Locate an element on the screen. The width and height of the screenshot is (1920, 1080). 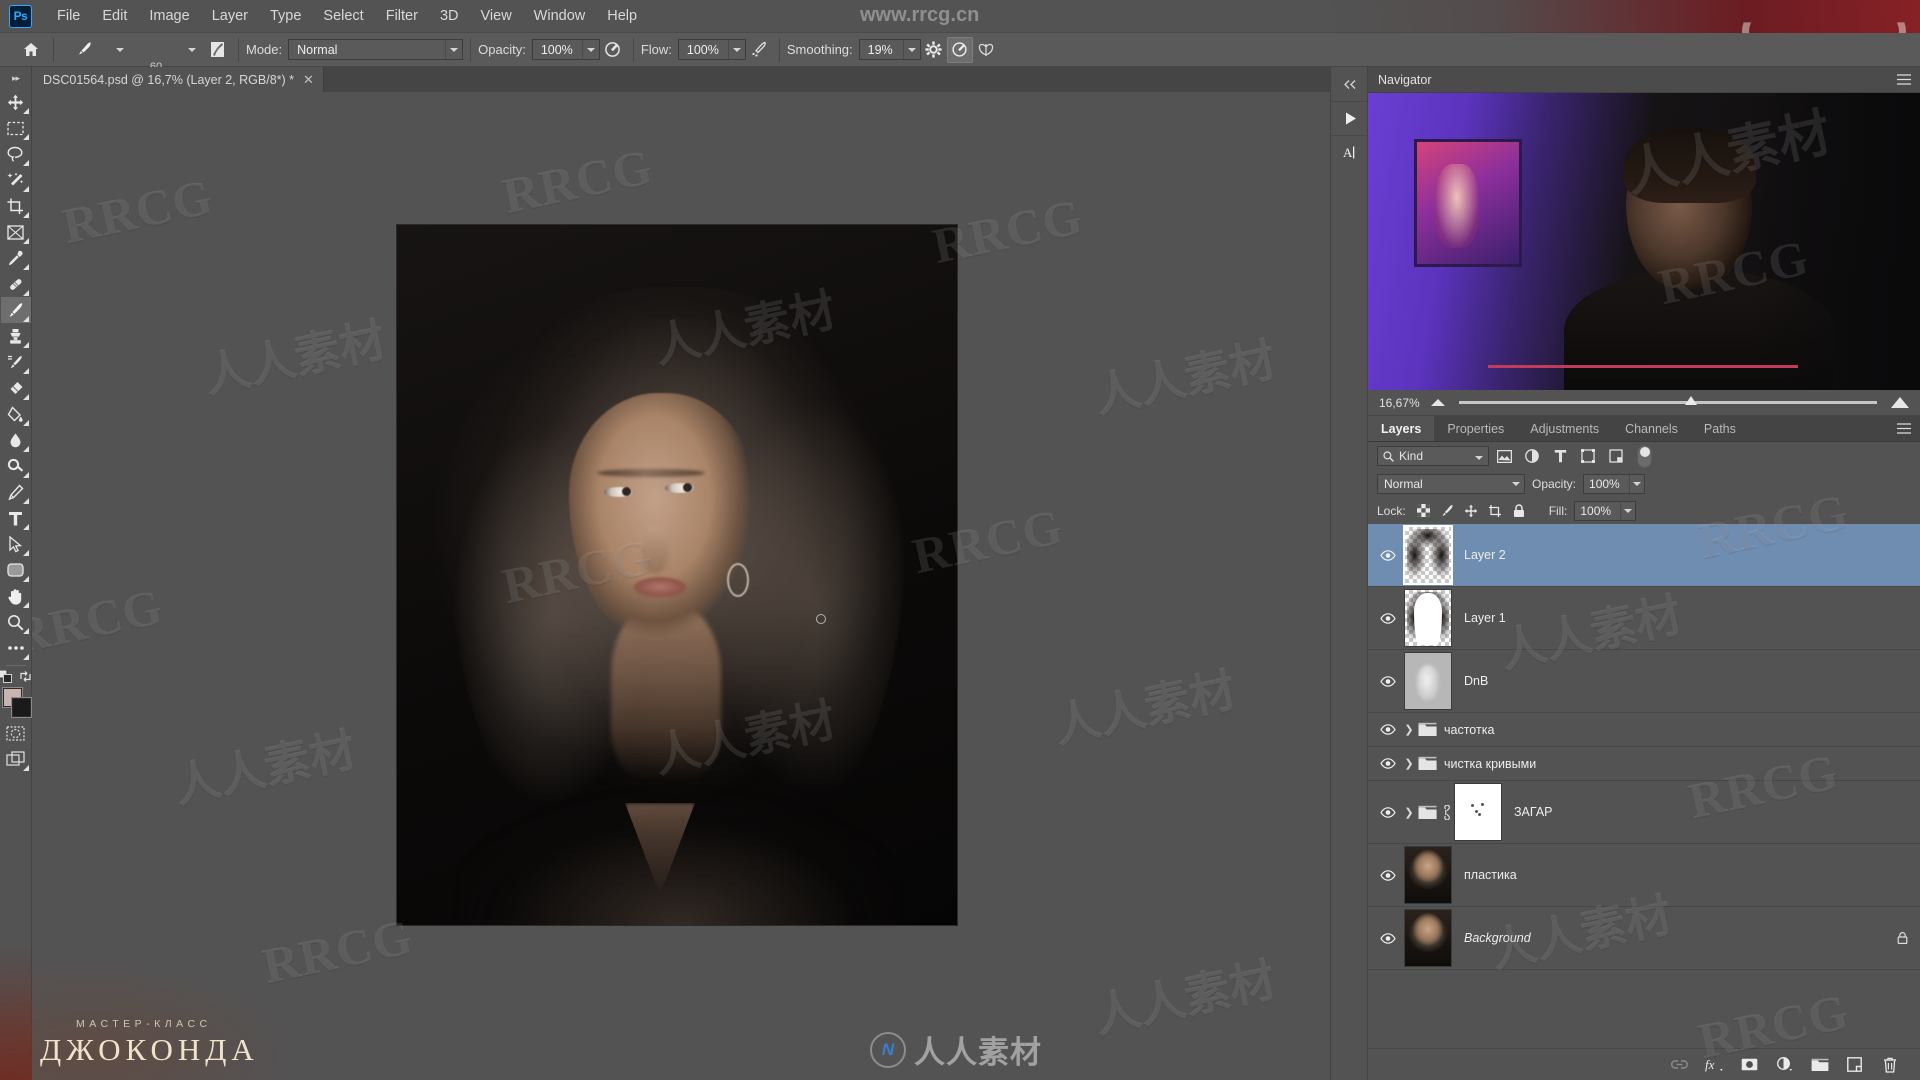
layer-name: Background is located at coordinates (1497, 938).